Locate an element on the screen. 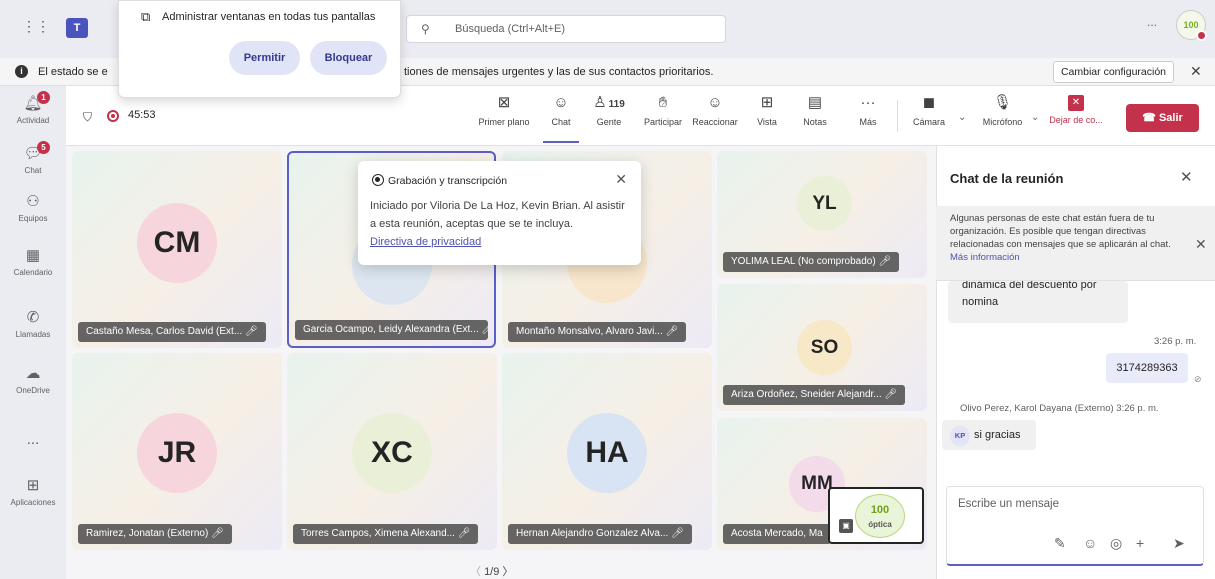  banner-text-start: El estado se e is located at coordinates (73, 72).